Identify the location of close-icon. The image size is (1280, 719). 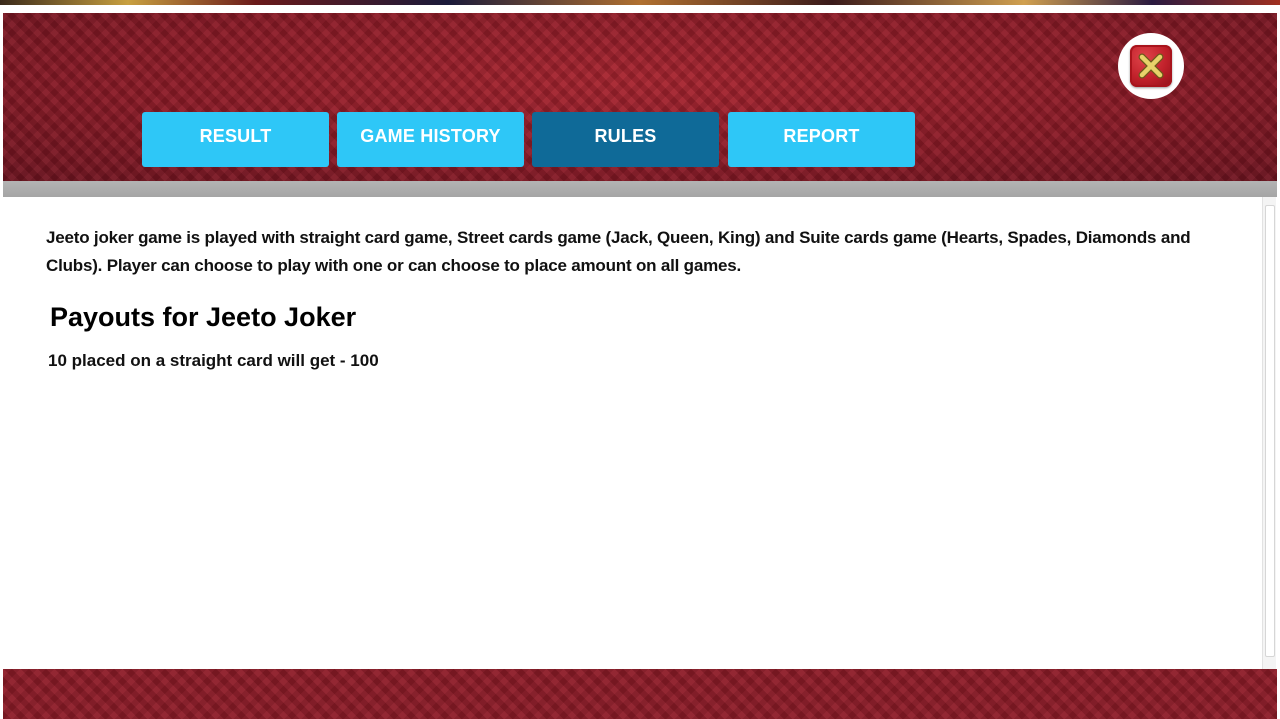
(1151, 66).